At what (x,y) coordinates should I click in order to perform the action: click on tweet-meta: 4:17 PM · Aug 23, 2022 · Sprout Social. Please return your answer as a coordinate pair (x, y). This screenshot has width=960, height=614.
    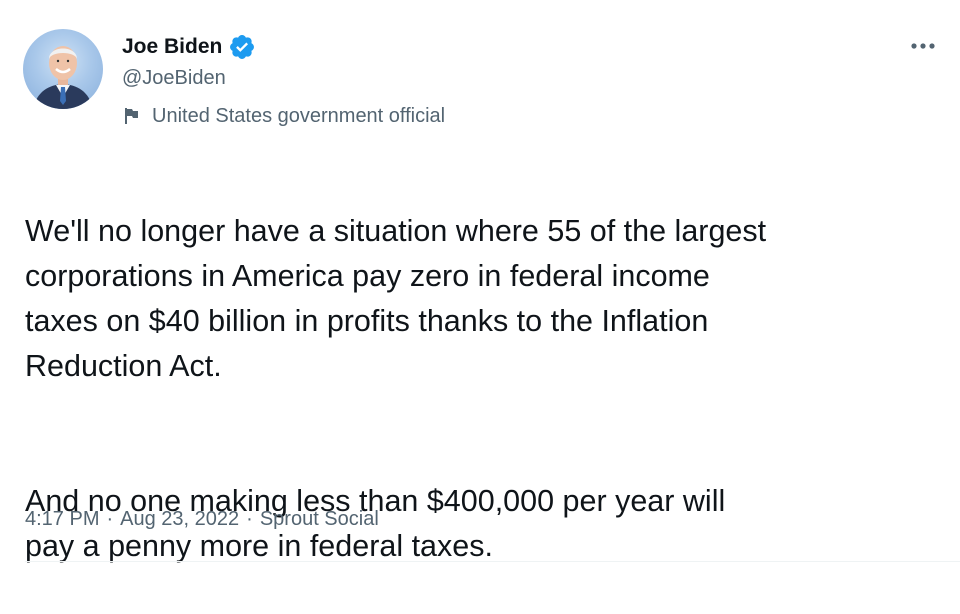
    Looking at the image, I should click on (202, 519).